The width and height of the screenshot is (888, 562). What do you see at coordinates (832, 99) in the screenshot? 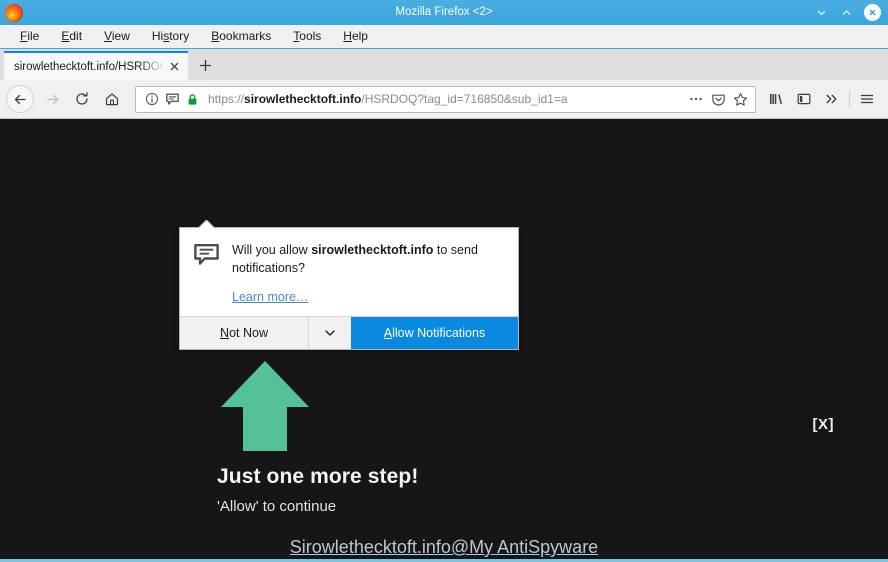
I see `overflow-chevrons-icon` at bounding box center [832, 99].